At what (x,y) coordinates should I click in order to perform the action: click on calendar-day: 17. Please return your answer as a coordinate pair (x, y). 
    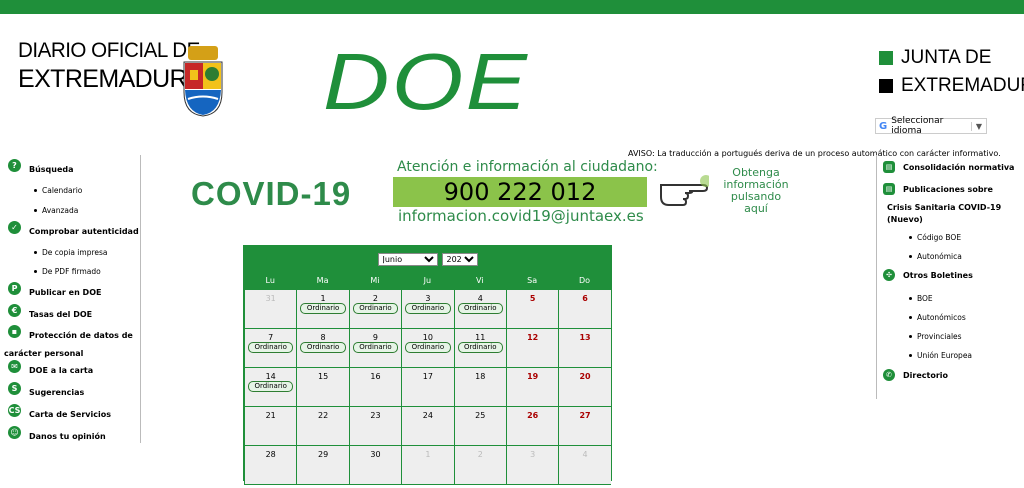
    Looking at the image, I should click on (428, 387).